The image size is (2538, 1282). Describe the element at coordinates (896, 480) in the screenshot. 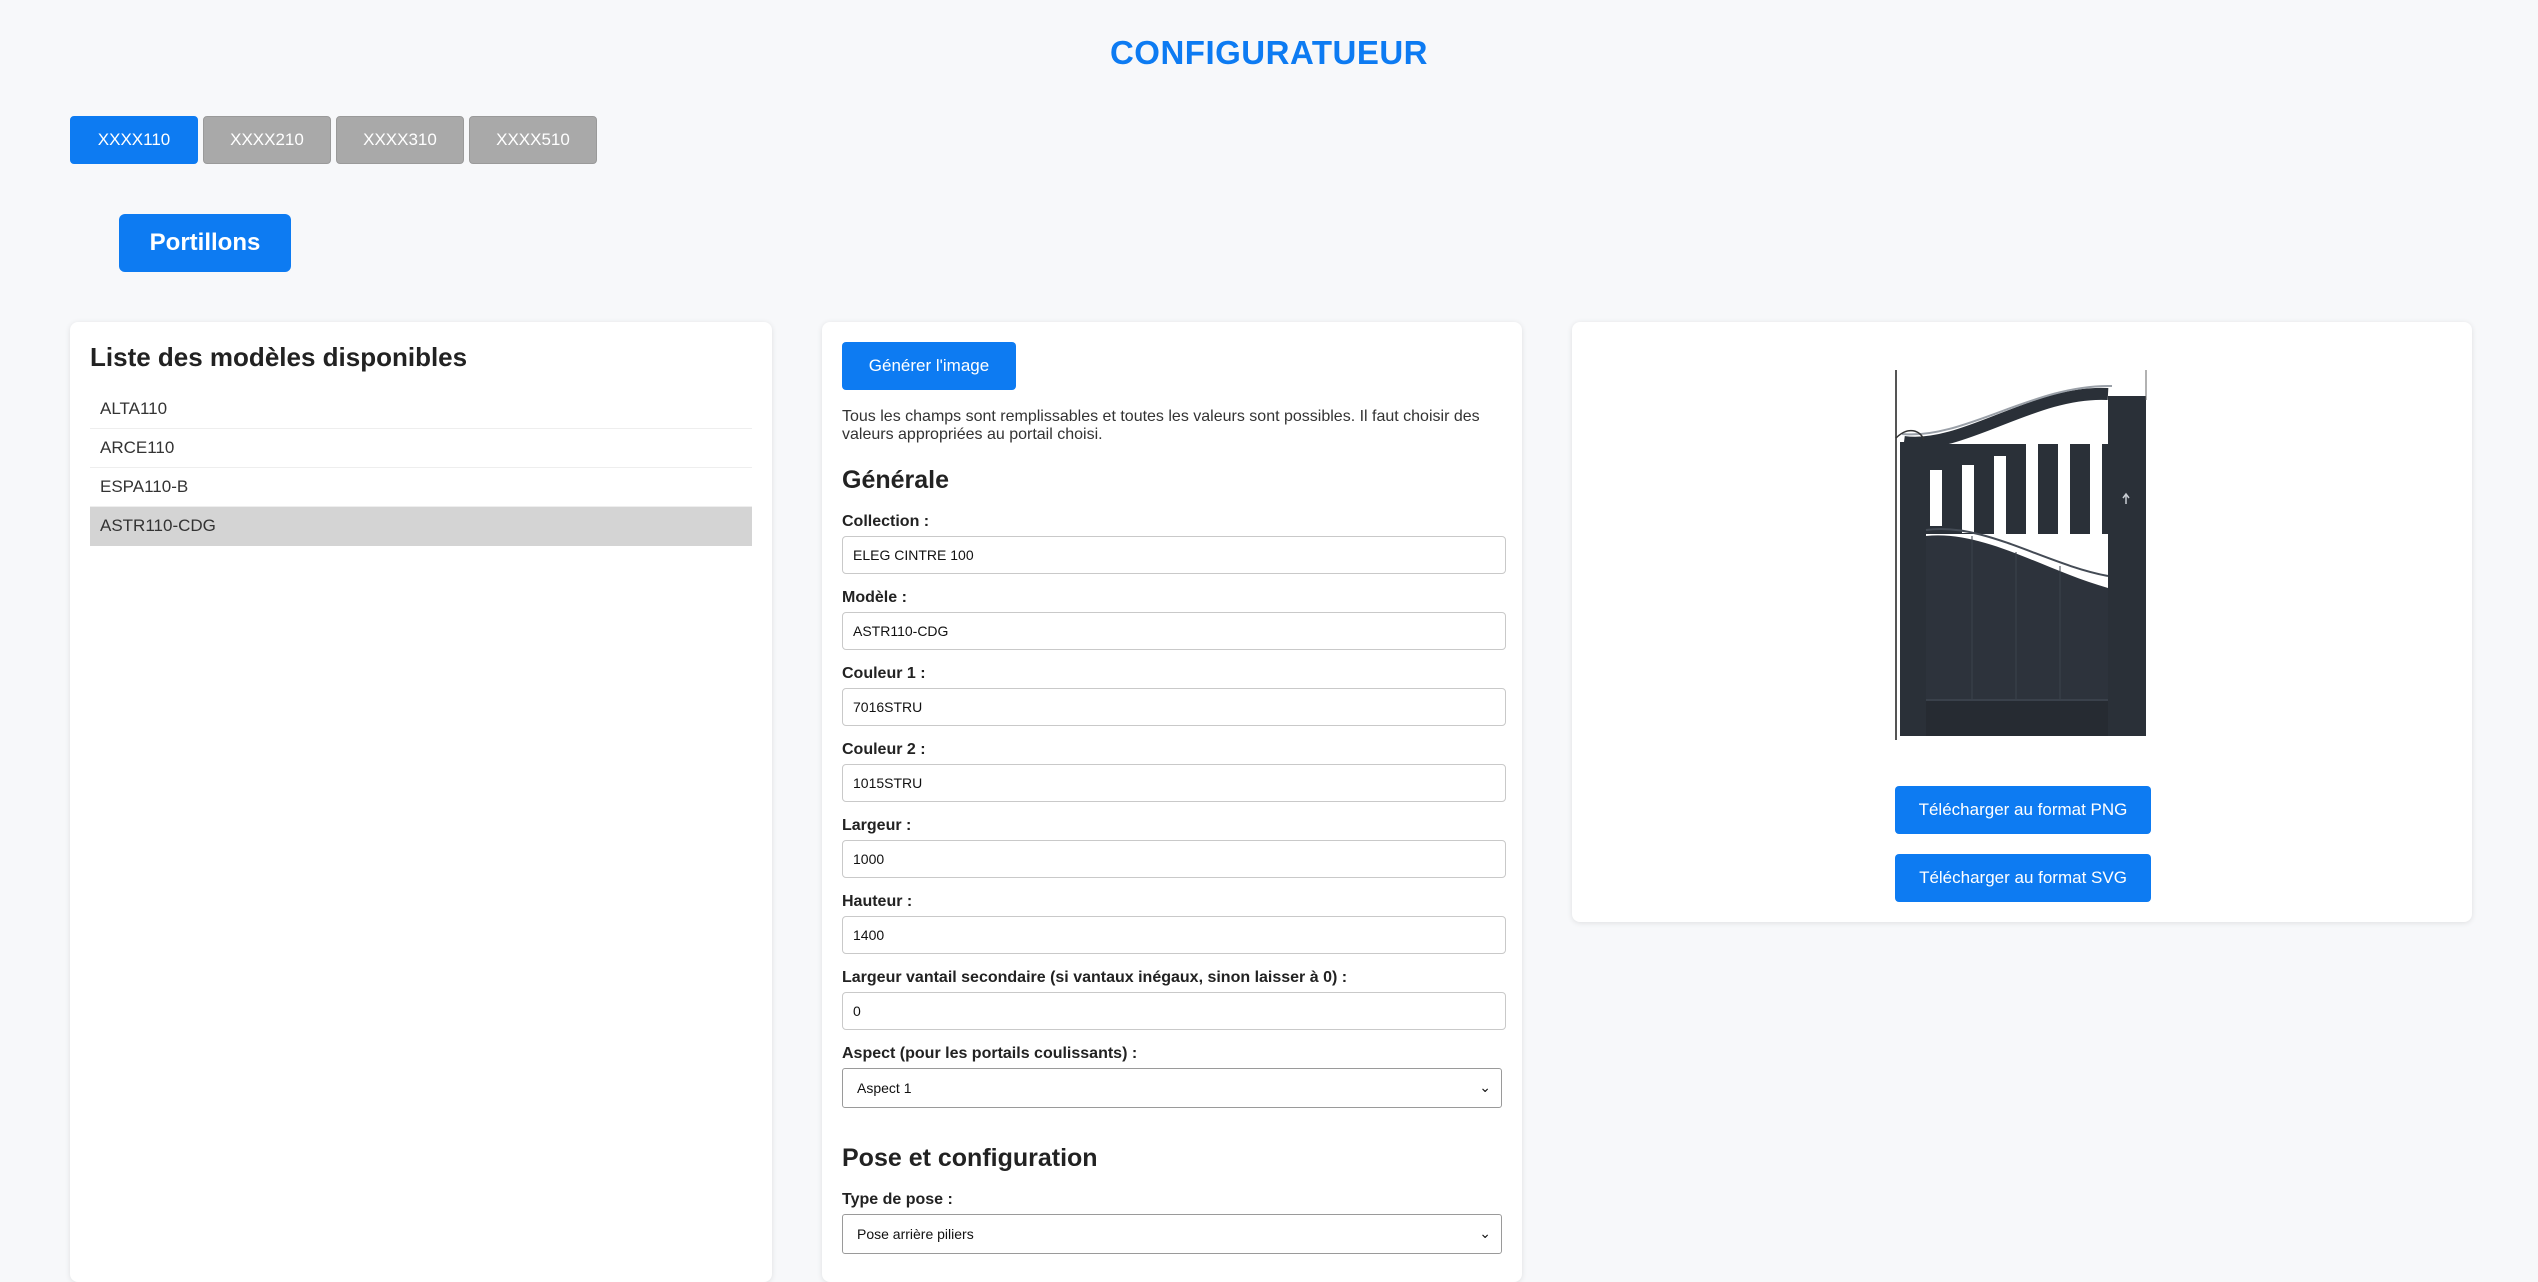

I see `section-title-generale: Générale` at that location.